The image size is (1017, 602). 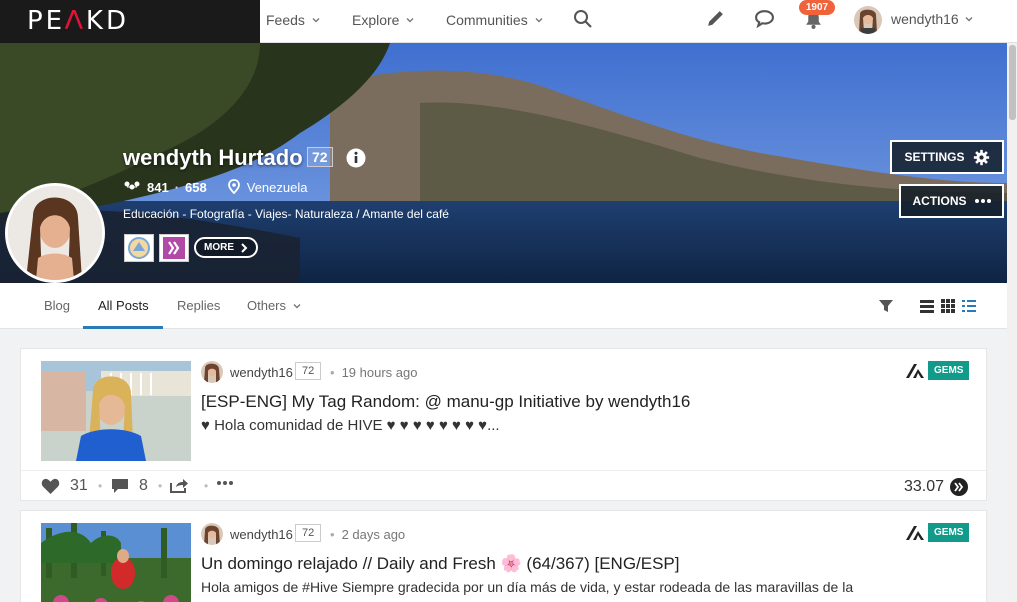 I want to click on upvote-button: 31, so click(x=64, y=486).